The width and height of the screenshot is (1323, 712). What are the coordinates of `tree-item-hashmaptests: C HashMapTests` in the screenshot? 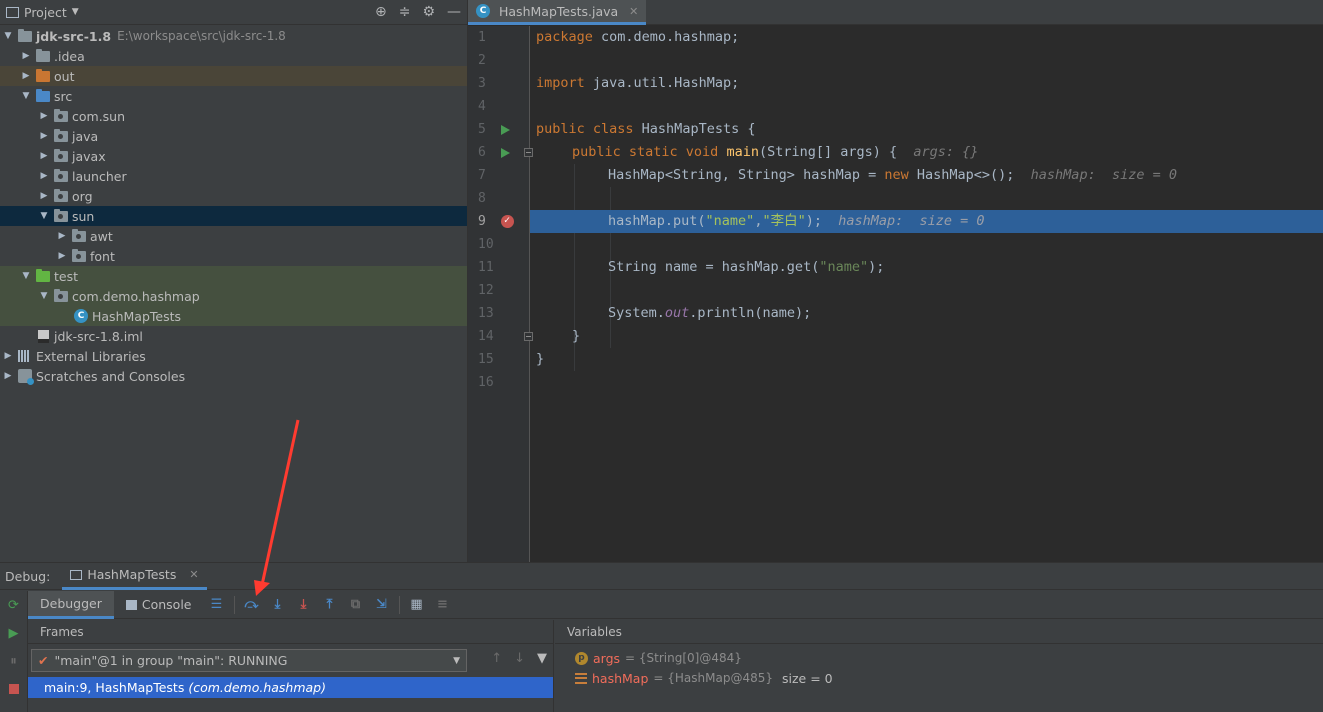 It's located at (233, 316).